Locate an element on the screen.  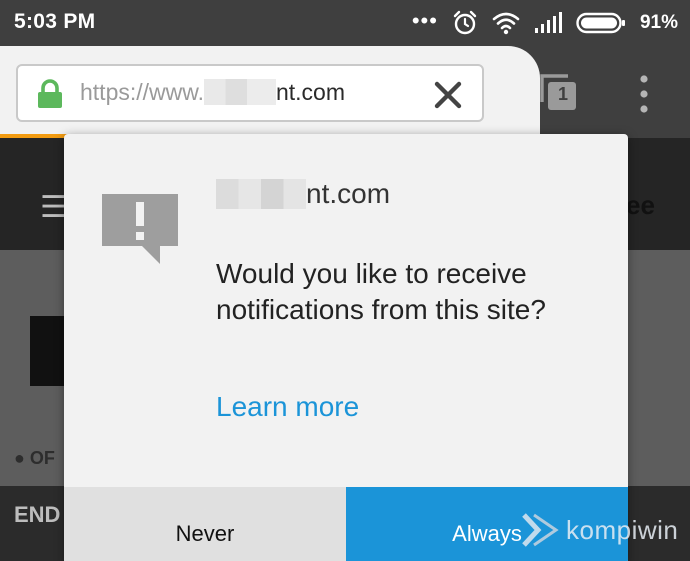
lock-icon is located at coordinates (50, 93).